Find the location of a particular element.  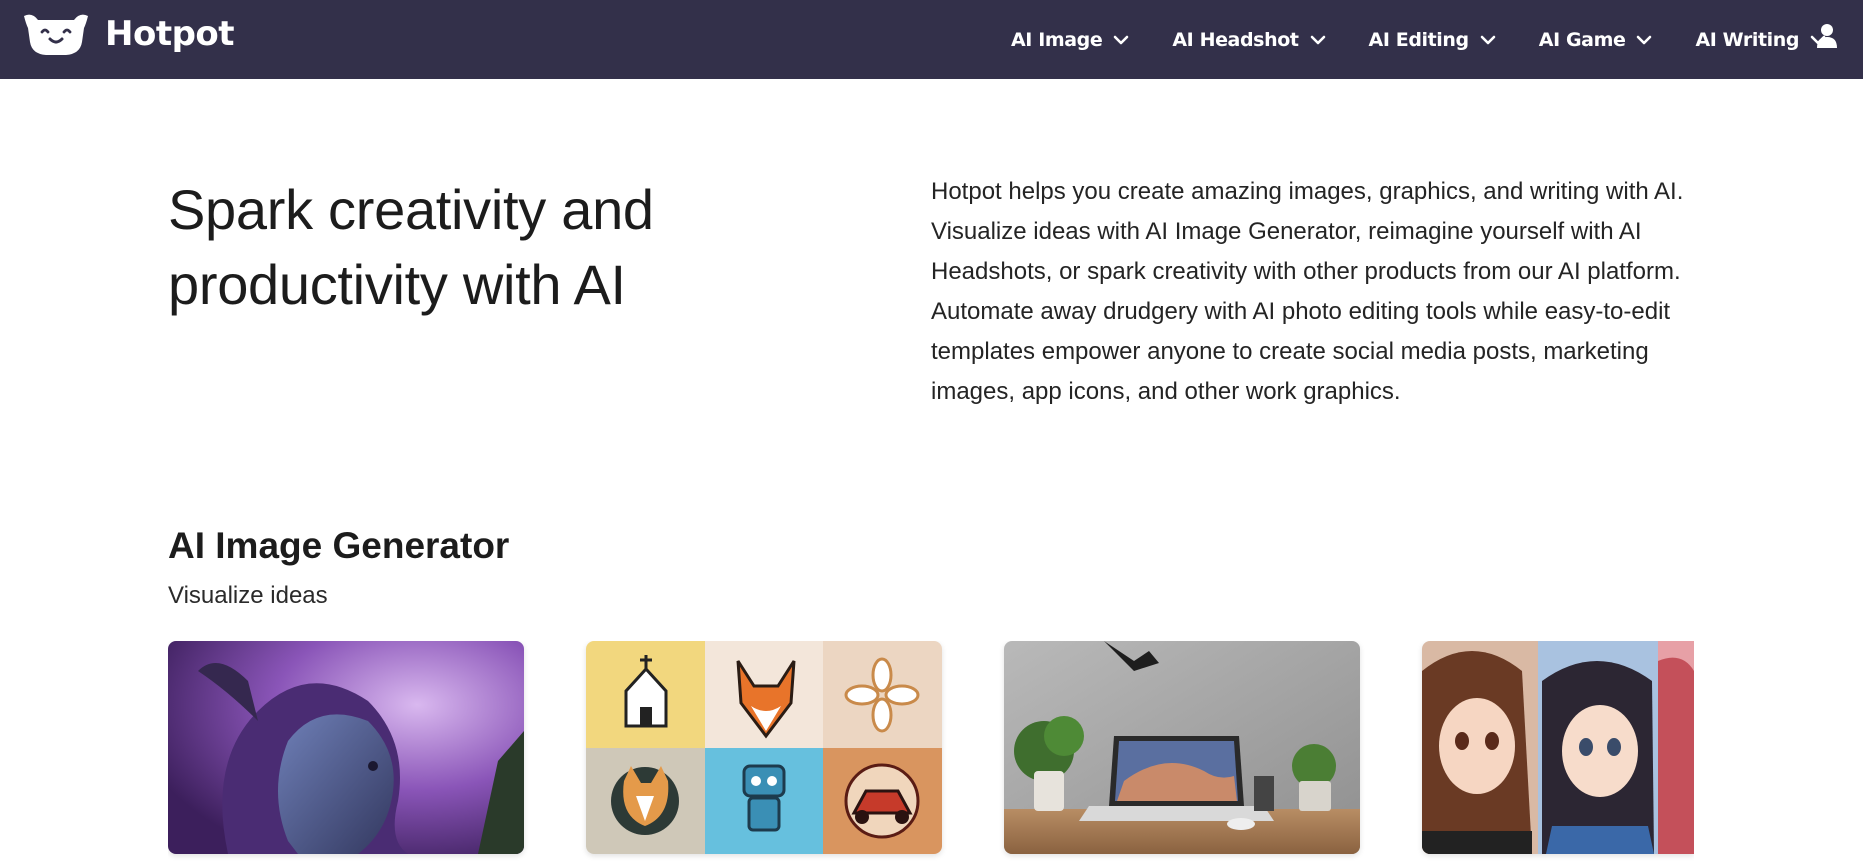

desk-laptop-image is located at coordinates (1182, 747).